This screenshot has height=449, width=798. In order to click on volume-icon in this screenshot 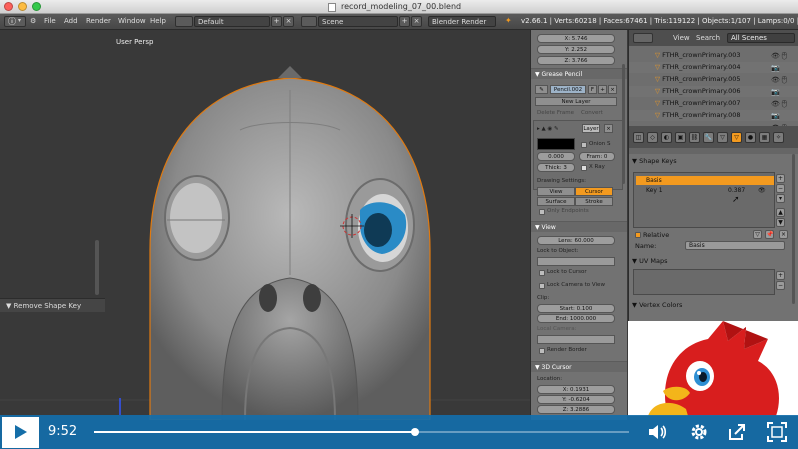, I will do `click(657, 432)`.